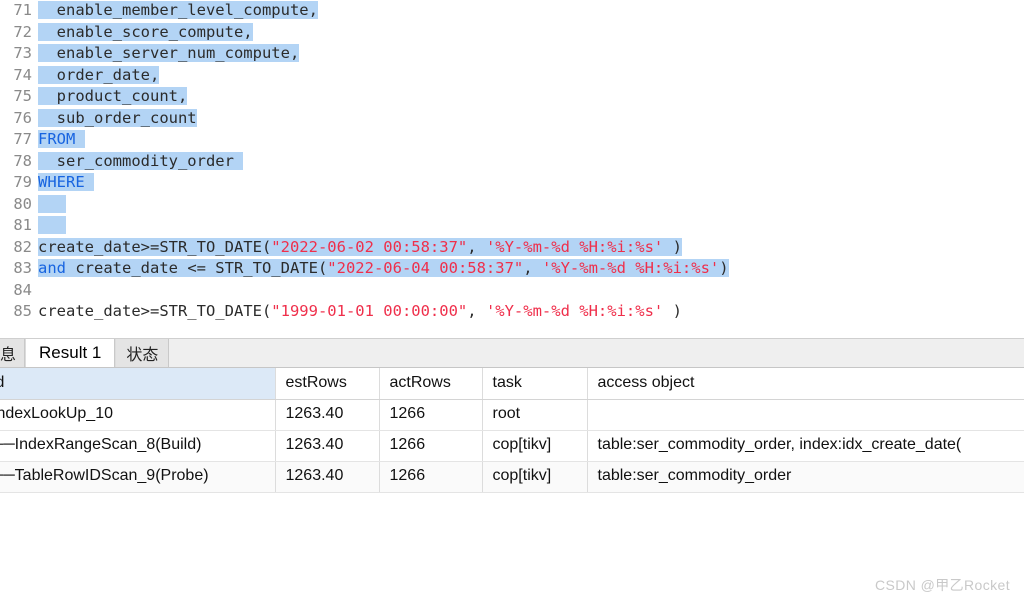 The width and height of the screenshot is (1024, 603). Describe the element at coordinates (52, 268) in the screenshot. I see `code-token: and` at that location.